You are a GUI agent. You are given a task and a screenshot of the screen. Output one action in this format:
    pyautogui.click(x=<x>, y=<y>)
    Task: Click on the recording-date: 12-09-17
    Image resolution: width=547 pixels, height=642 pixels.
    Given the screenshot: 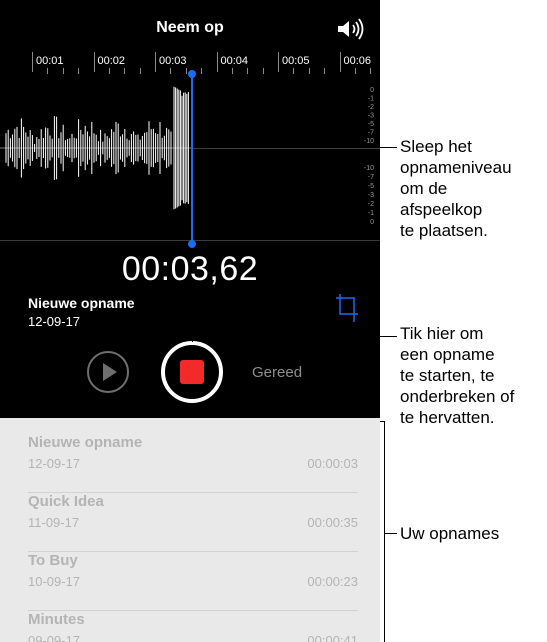 What is the action you would take?
    pyautogui.click(x=54, y=321)
    